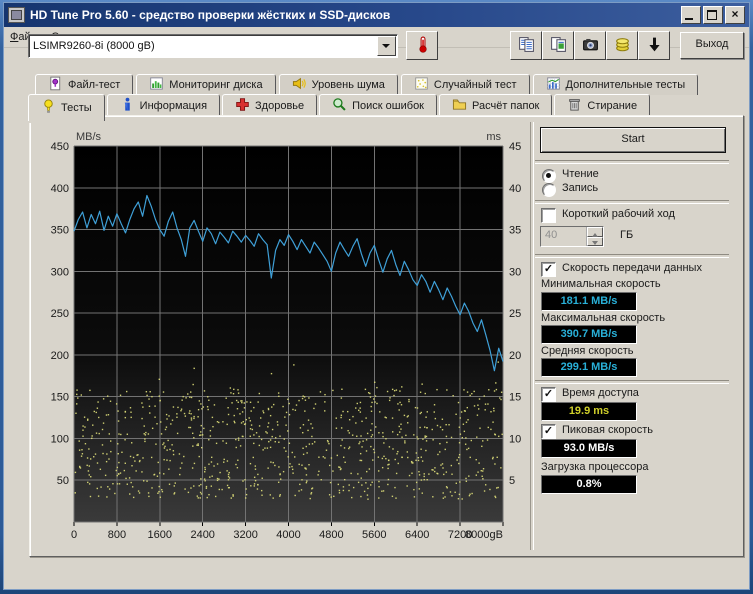  What do you see at coordinates (515, 272) in the screenshot?
I see `svg-text: 30` at bounding box center [515, 272].